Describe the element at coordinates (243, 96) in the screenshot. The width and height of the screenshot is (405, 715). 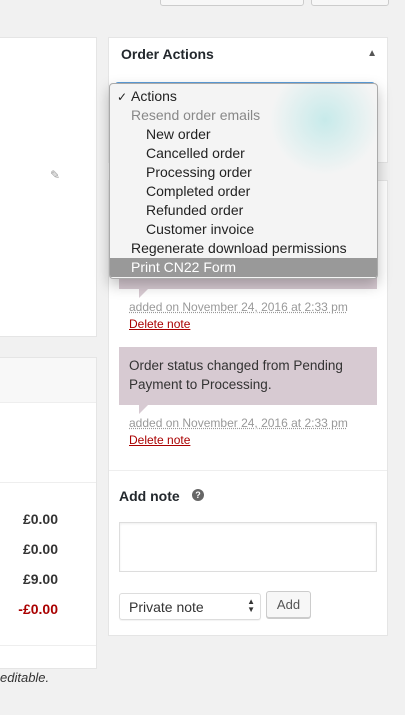
I see `dropdown-option-actions: ✓ Actions` at that location.